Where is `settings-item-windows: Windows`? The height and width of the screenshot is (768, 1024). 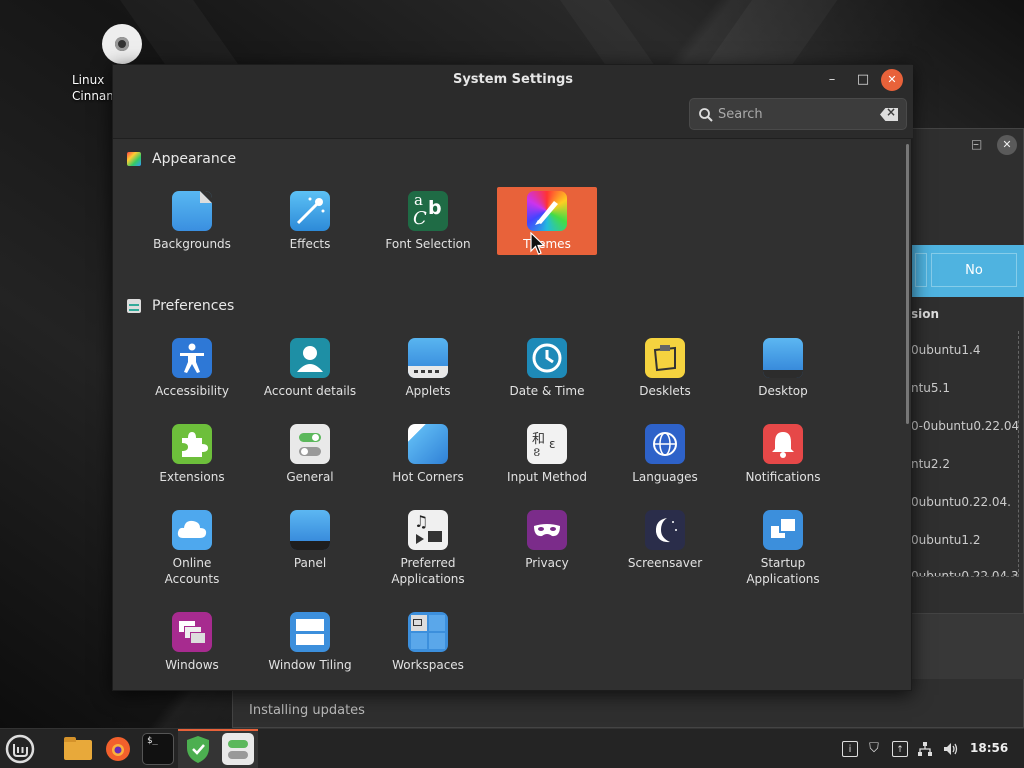
settings-item-windows: Windows is located at coordinates (192, 642).